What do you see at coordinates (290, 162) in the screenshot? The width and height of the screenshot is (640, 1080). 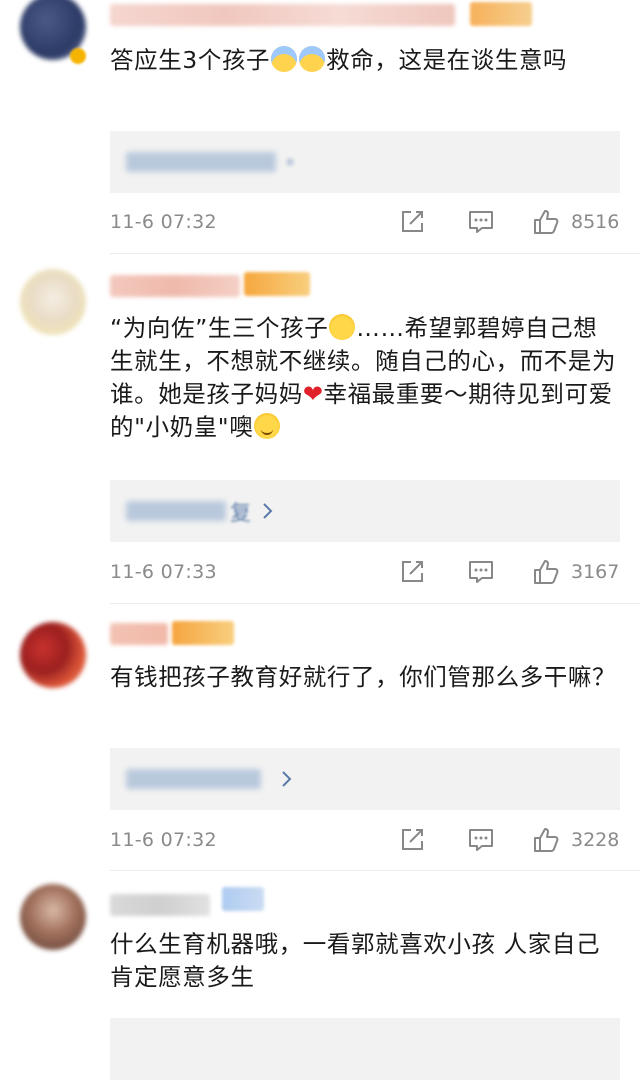 I see `reply-dot` at bounding box center [290, 162].